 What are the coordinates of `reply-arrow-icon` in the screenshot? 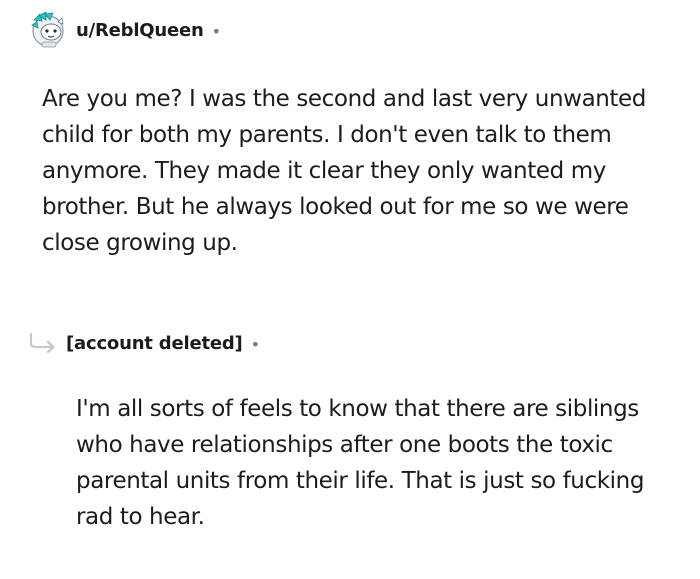 It's located at (42, 343).